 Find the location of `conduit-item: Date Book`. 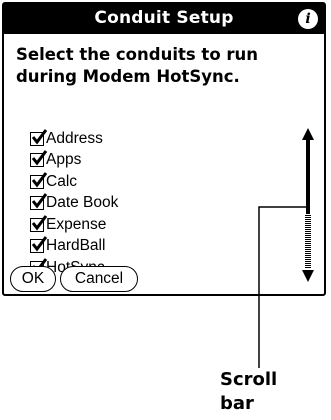

conduit-item: Date Book is located at coordinates (145, 204).